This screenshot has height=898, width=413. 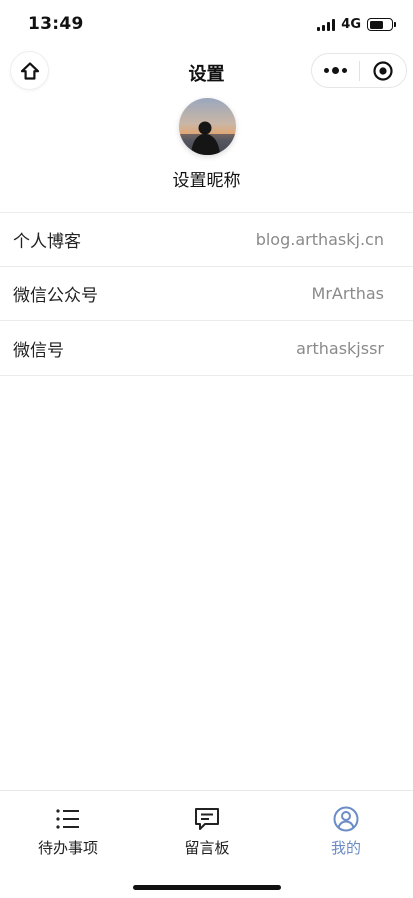 What do you see at coordinates (47, 242) in the screenshot?
I see `setting-label: 个人博客` at bounding box center [47, 242].